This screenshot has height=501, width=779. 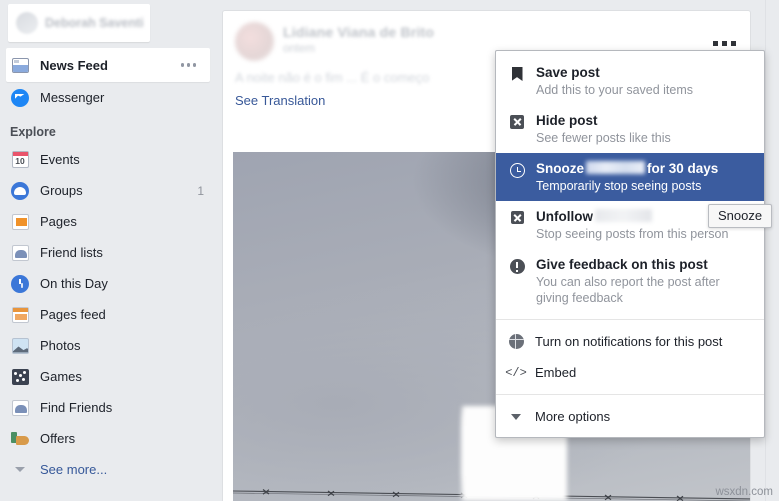 I want to click on sidebar-item-label: Groups, so click(x=61, y=190).